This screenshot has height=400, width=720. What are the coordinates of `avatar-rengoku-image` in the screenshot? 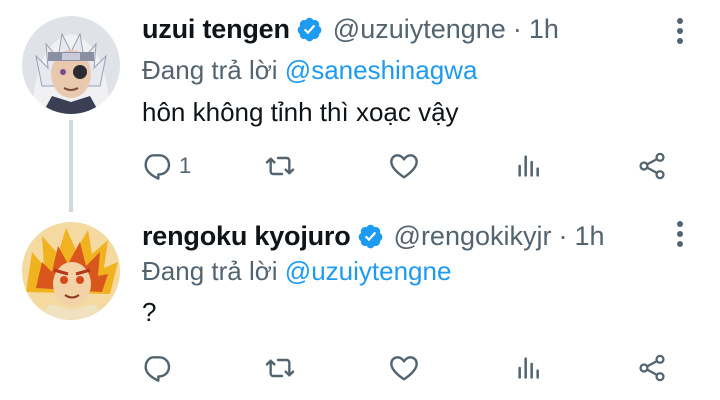 It's located at (71, 271).